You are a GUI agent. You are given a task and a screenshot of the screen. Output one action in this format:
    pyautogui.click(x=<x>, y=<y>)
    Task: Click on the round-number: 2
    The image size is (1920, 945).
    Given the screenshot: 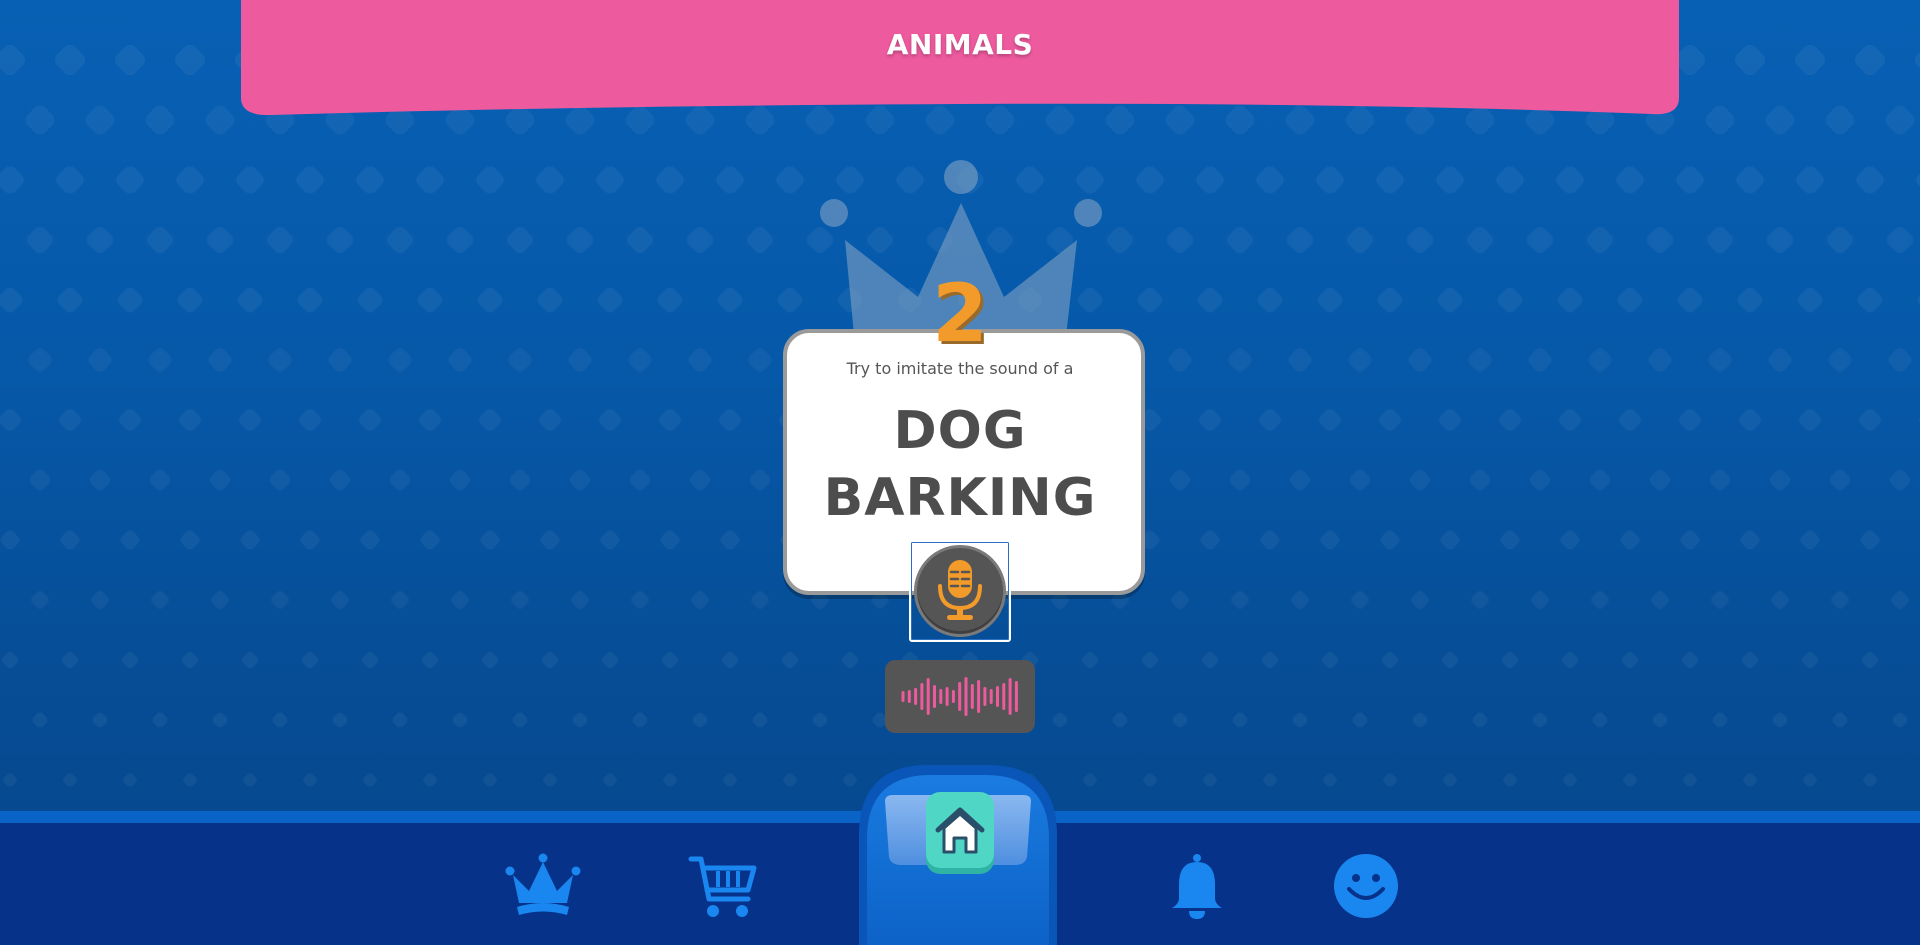 What is the action you would take?
    pyautogui.click(x=960, y=313)
    